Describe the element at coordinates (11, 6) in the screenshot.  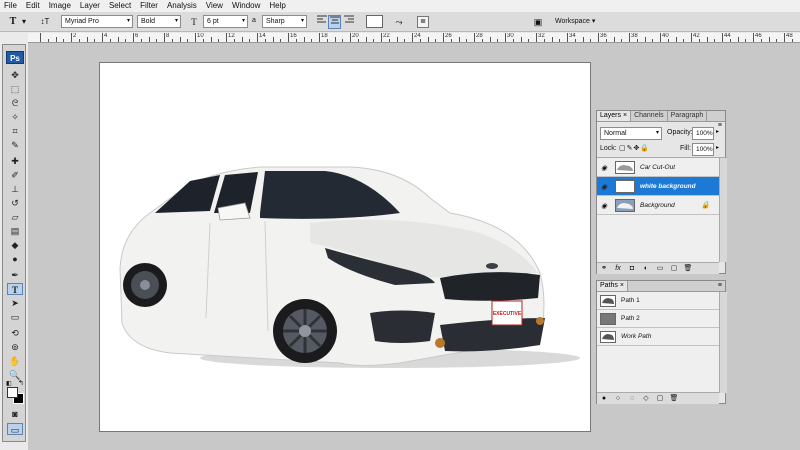
I see `menu-file: File` at that location.